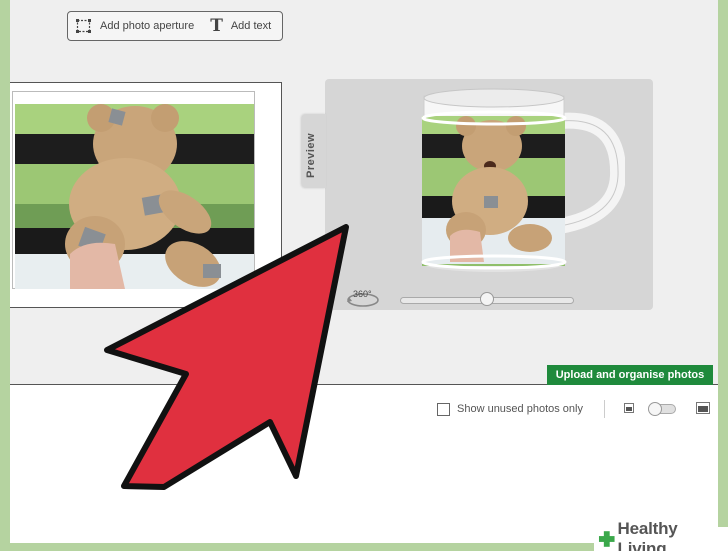  Describe the element at coordinates (362, 294) in the screenshot. I see `rotate-360-label: 360°` at that location.